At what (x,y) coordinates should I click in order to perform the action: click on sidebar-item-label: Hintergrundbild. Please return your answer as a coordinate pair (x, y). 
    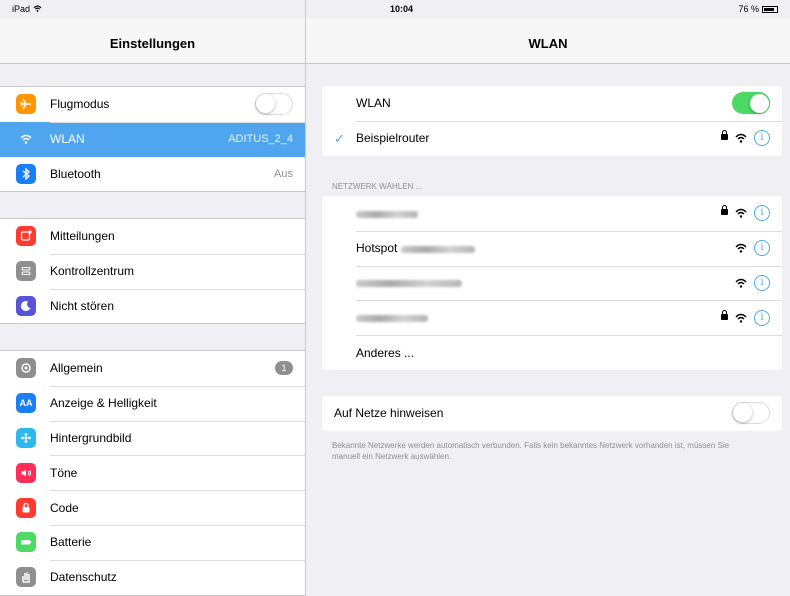
    Looking at the image, I should click on (91, 437).